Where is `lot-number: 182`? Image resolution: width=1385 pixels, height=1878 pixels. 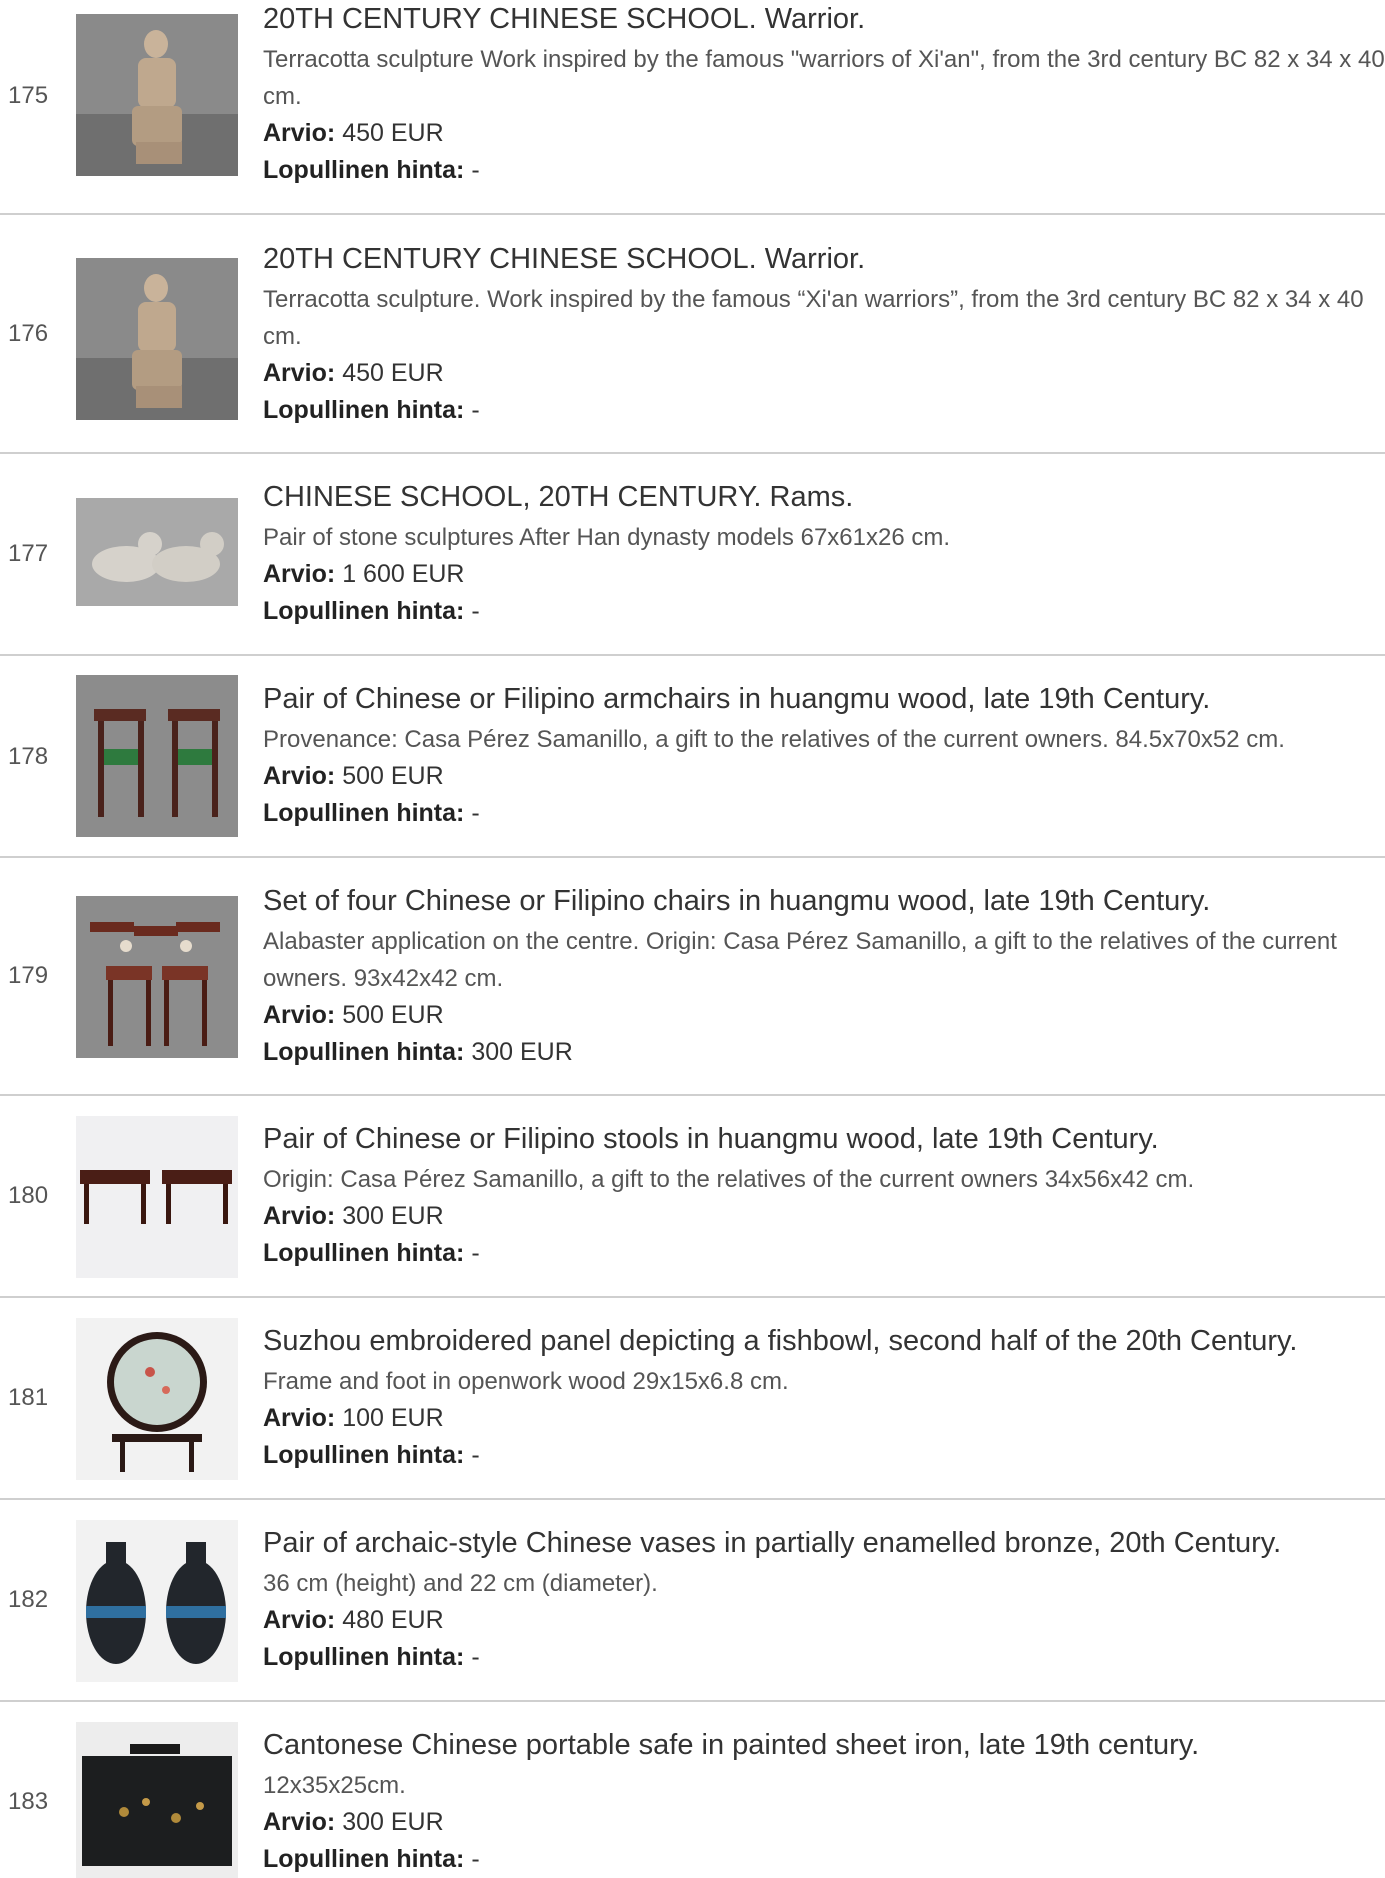 lot-number: 182 is located at coordinates (28, 1599).